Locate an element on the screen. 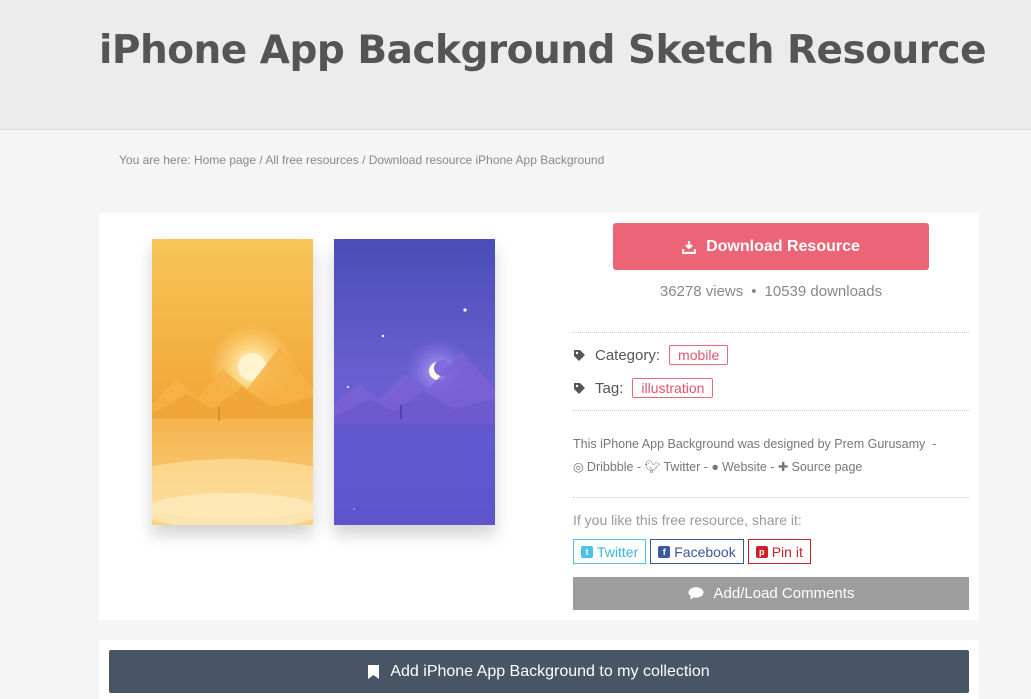  preview-image-night is located at coordinates (414, 382).